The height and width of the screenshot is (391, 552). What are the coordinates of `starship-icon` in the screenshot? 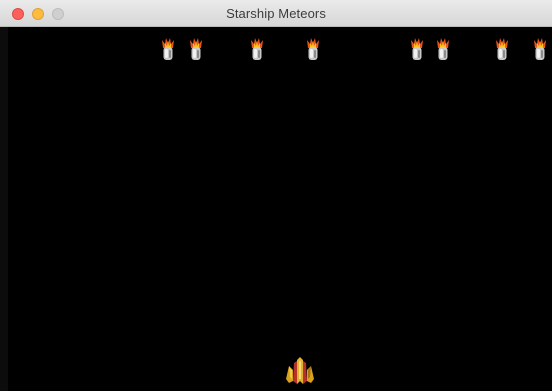 It's located at (300, 371).